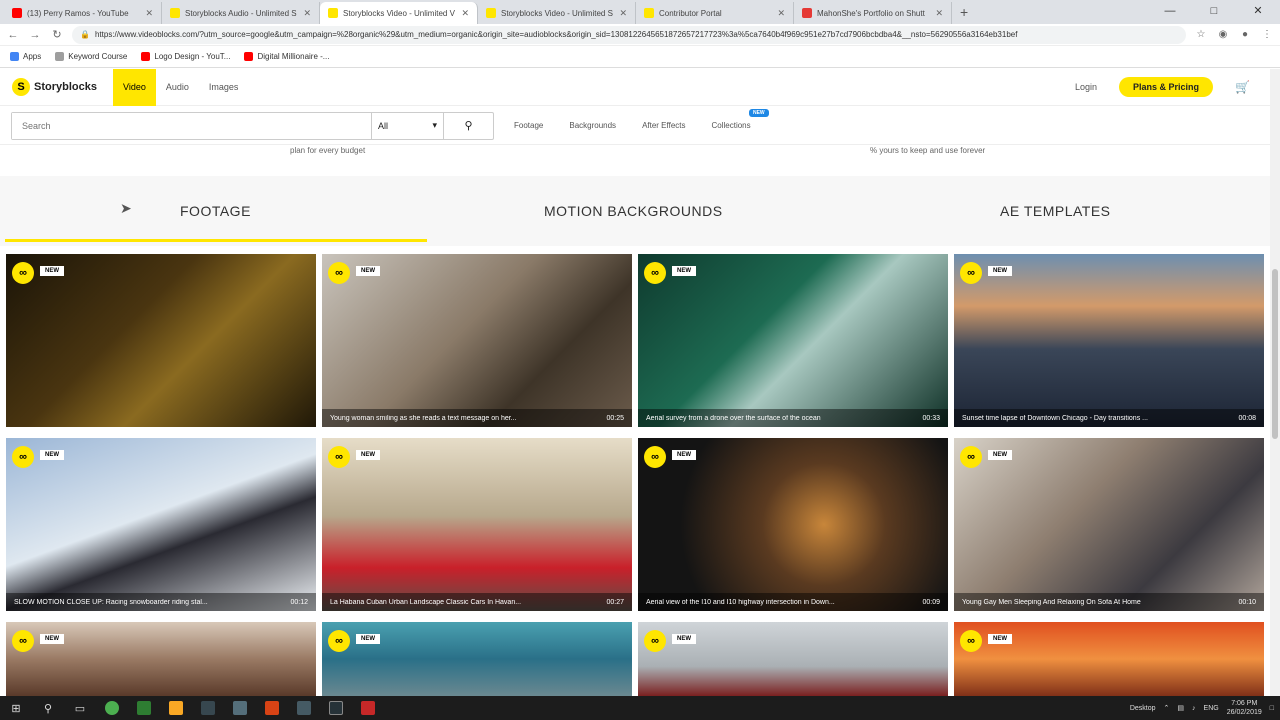 This screenshot has width=1280, height=720. Describe the element at coordinates (83, 13) in the screenshot. I see `browser-tab: (13) Perry Ramos - YouTube ✕` at that location.